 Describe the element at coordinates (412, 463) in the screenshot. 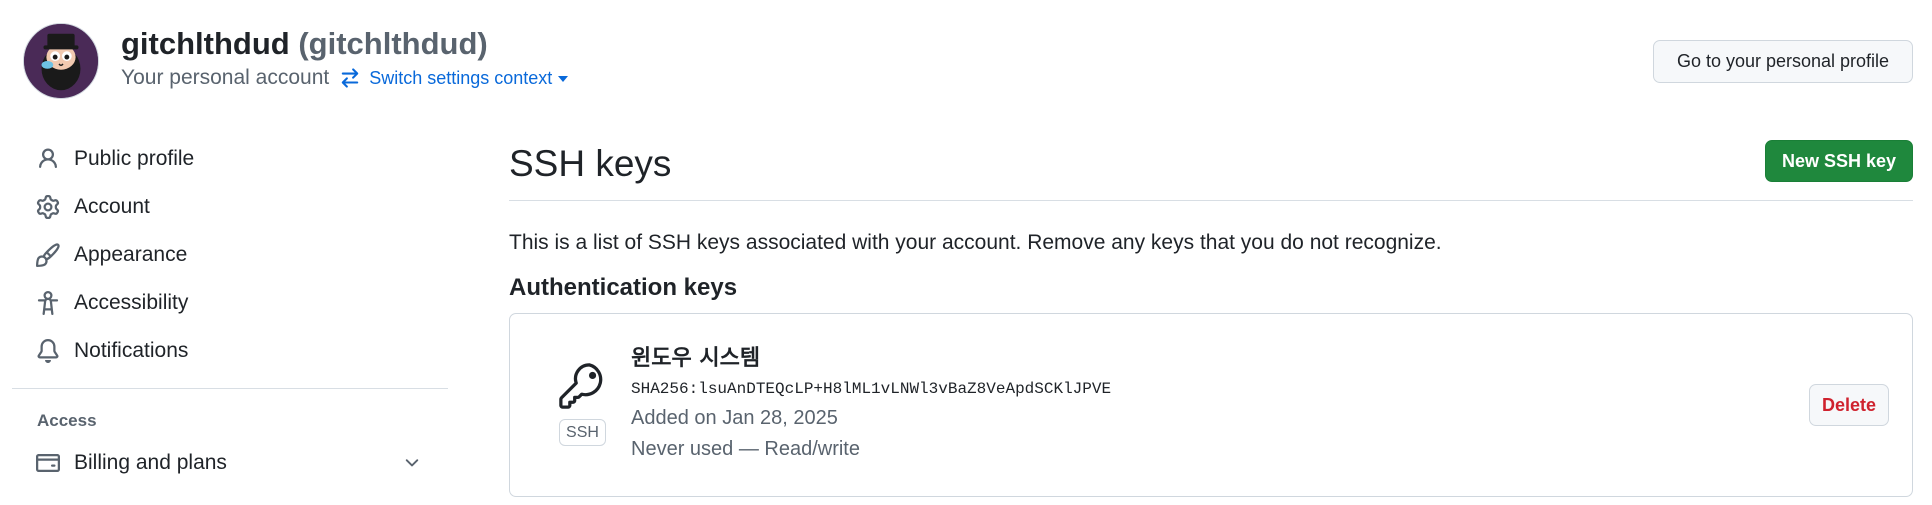

I see `chevron-down-icon` at that location.